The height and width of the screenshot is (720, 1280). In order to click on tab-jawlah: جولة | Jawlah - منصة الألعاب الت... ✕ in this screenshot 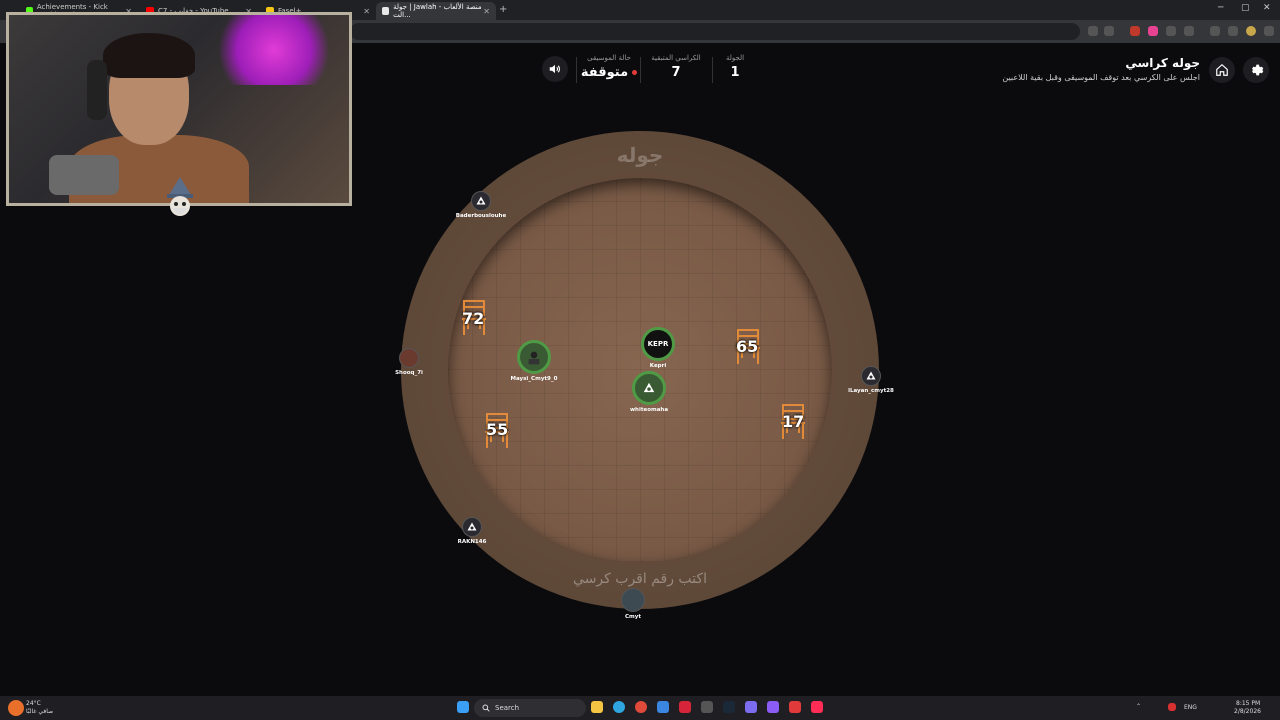, I will do `click(436, 11)`.